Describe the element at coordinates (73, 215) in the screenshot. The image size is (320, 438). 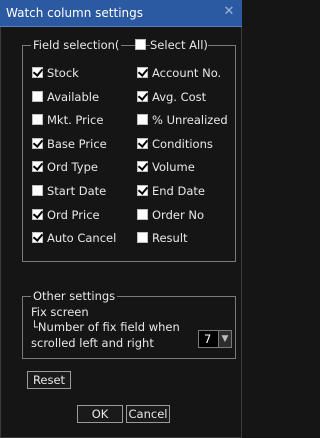
I see `field-label: Ord Price` at that location.